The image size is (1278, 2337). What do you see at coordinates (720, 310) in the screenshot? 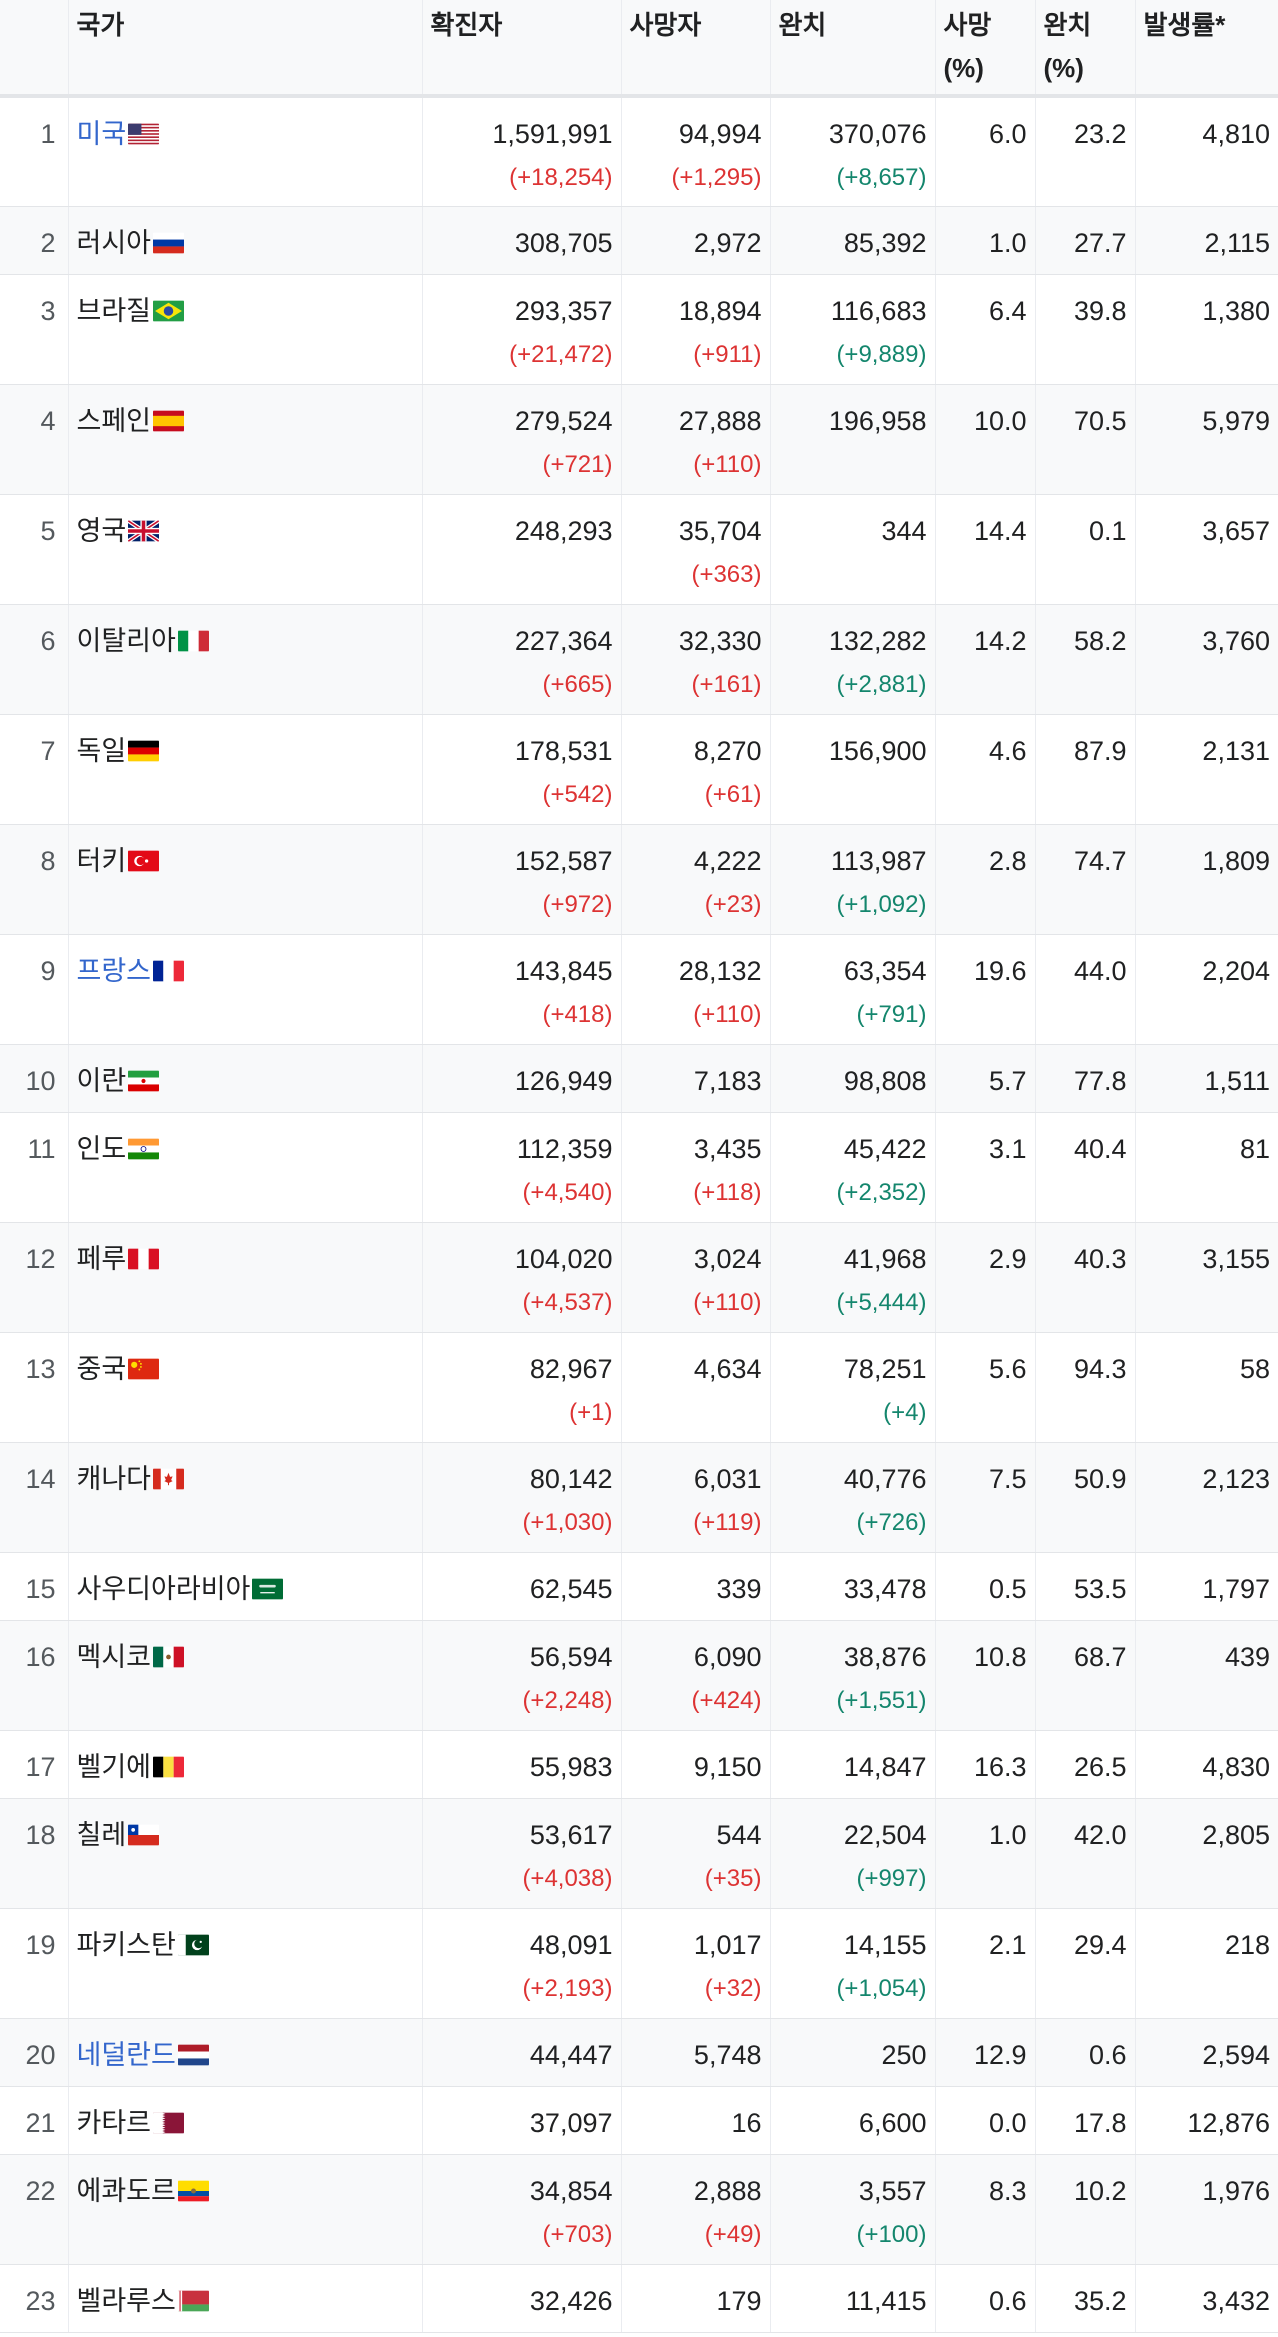
I see `deaths-value: 18,894` at bounding box center [720, 310].